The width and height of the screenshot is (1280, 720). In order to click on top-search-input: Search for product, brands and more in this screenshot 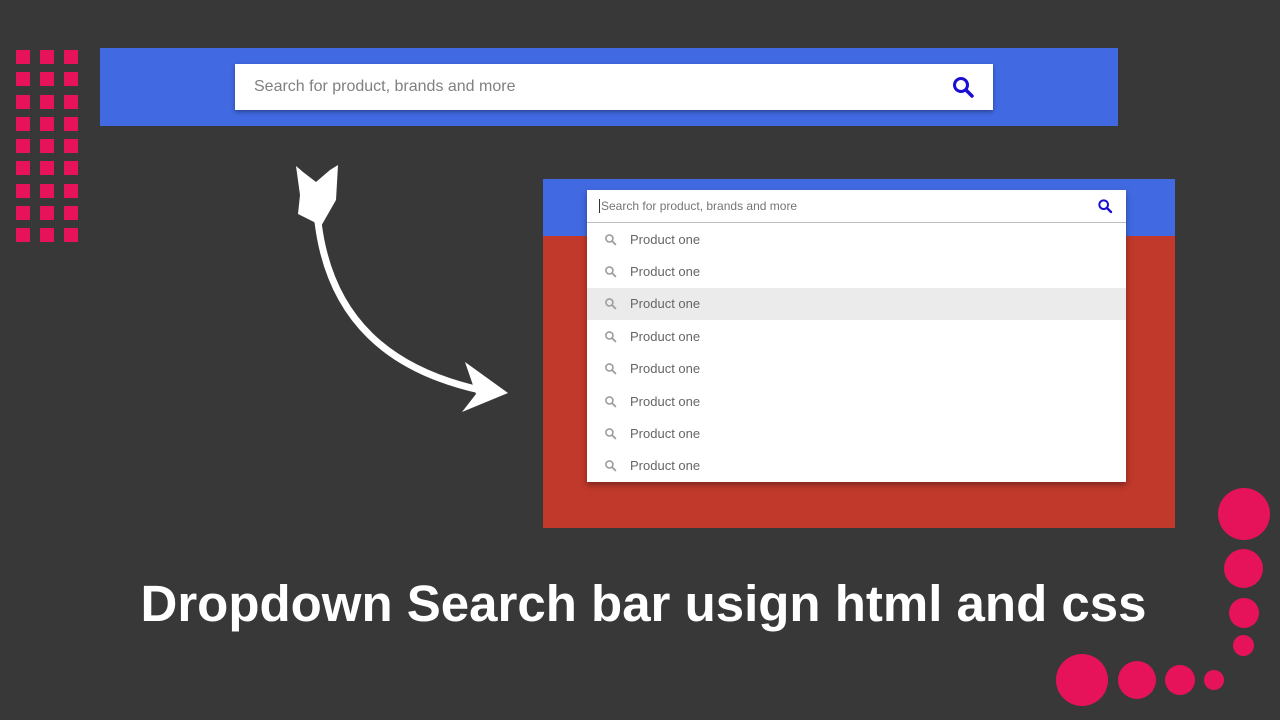, I will do `click(593, 87)`.